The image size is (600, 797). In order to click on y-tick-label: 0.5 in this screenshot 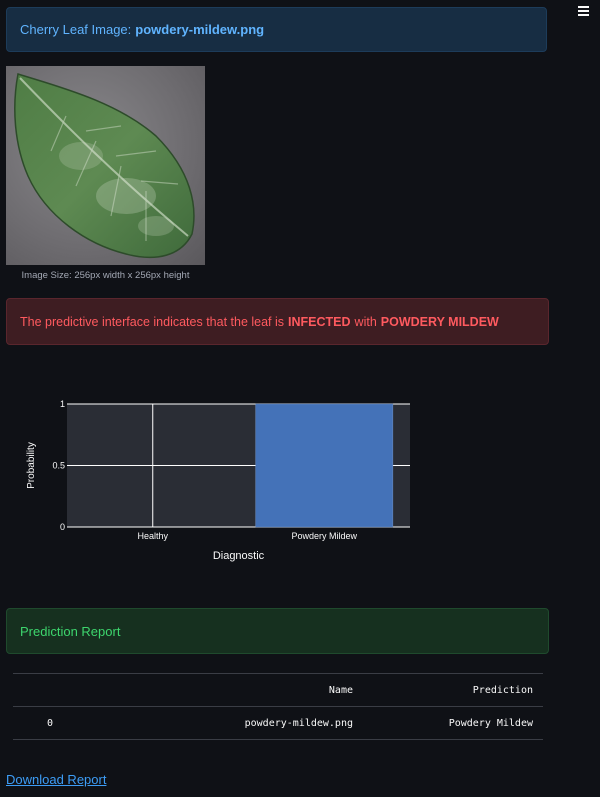, I will do `click(58, 466)`.